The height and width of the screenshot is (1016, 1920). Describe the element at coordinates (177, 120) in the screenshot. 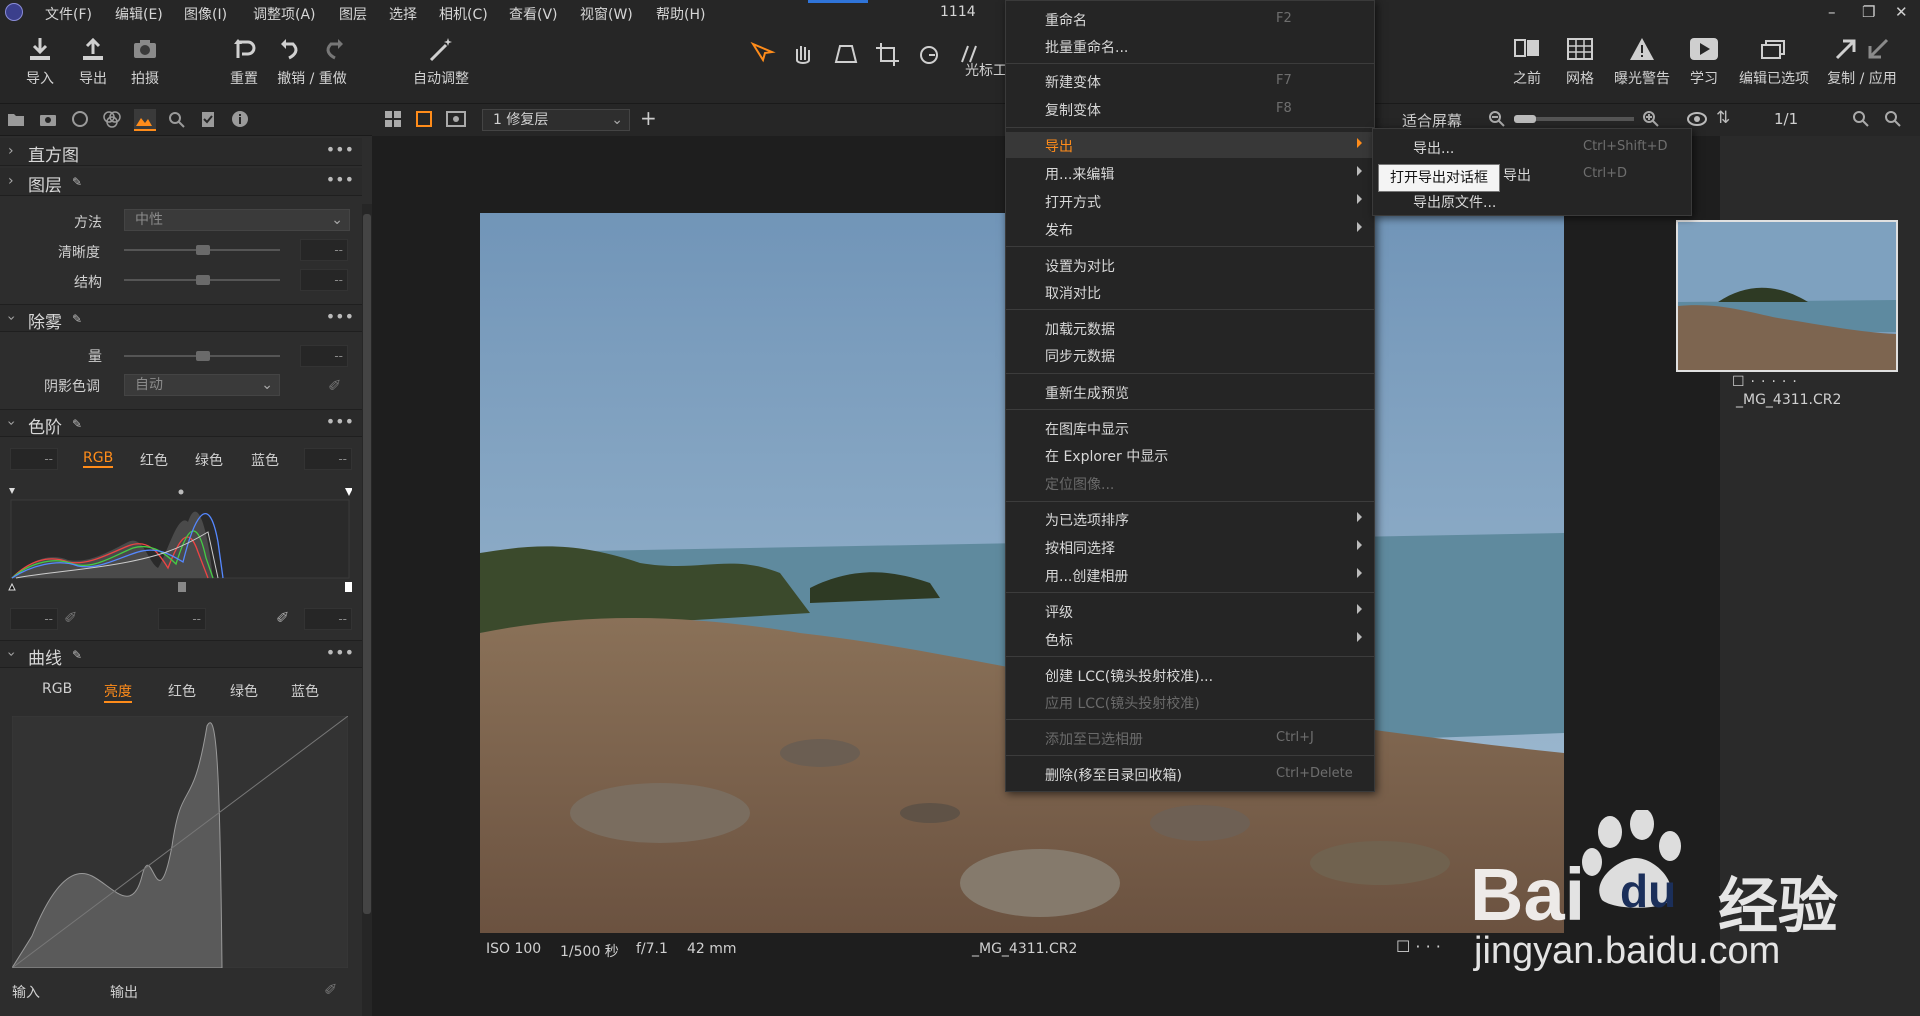

I see `details-tab-icon` at that location.